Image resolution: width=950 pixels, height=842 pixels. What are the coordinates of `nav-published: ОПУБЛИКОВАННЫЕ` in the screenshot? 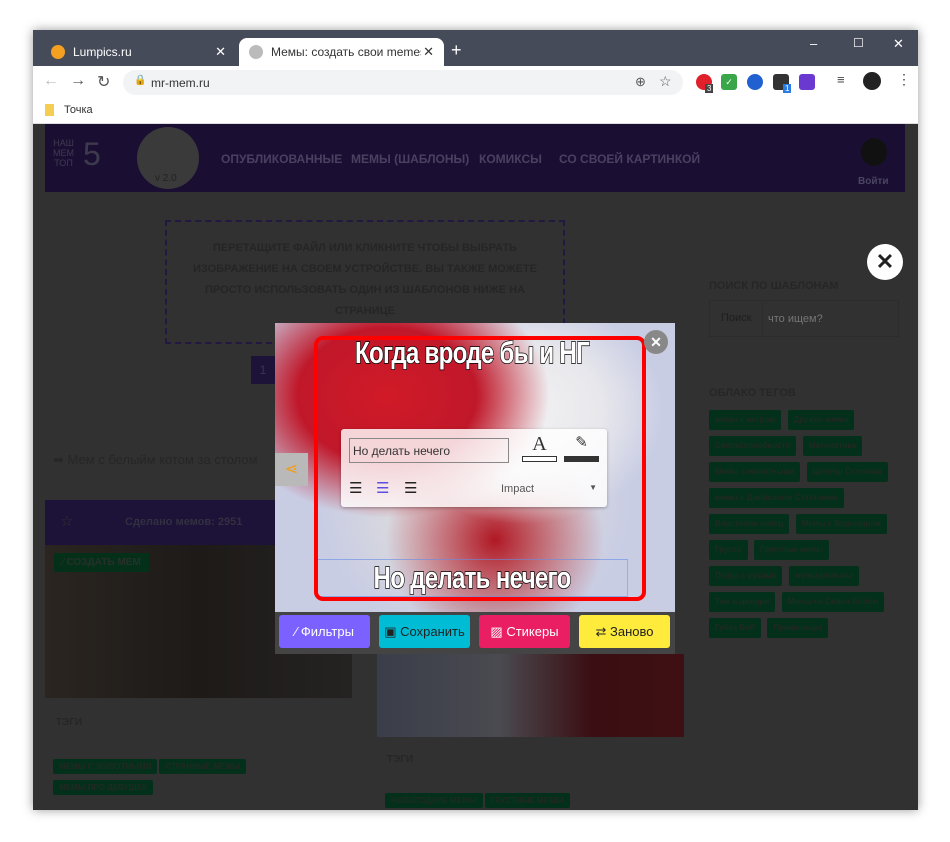 It's located at (281, 159).